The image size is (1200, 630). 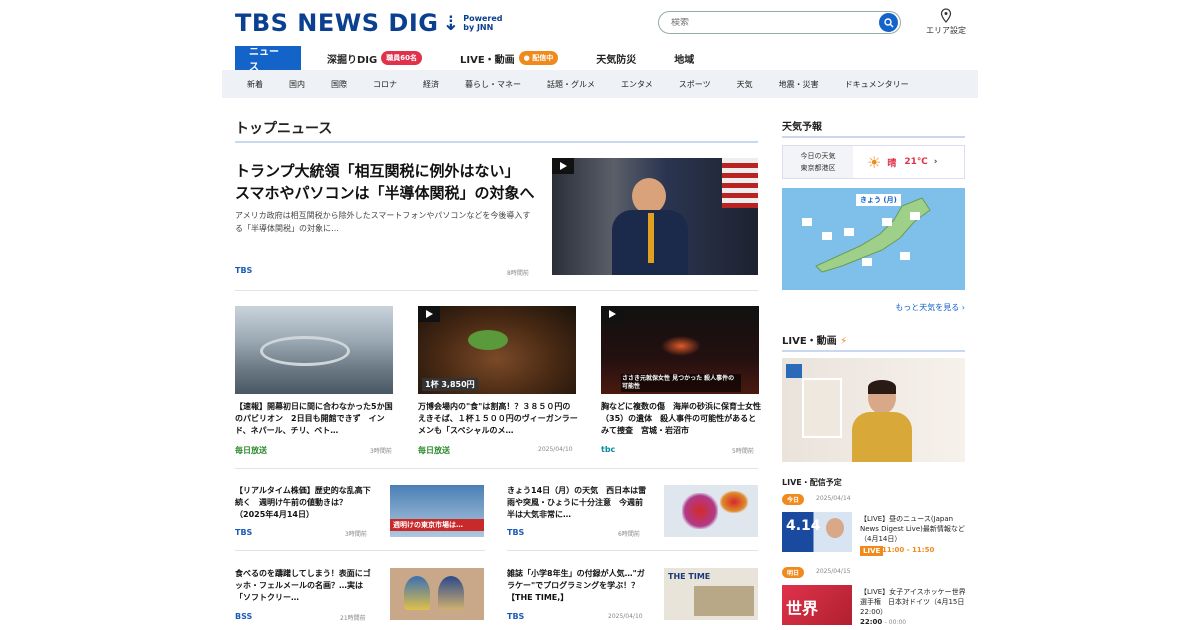 I want to click on live-badge: LIVE, so click(x=872, y=551).